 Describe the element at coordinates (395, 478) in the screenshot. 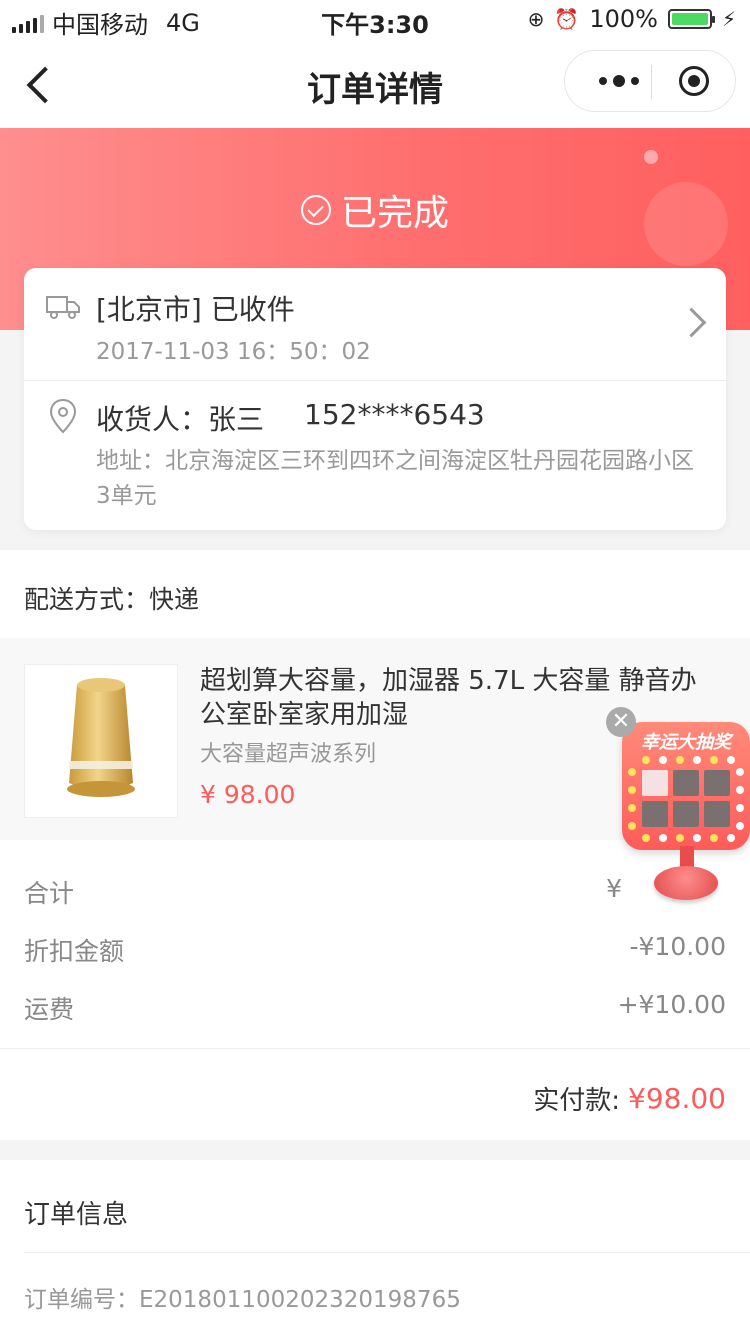

I see `receiver-address: 地址：北京海淀区三环到四环之间海淀区牡丹园花园路小区3单元` at that location.